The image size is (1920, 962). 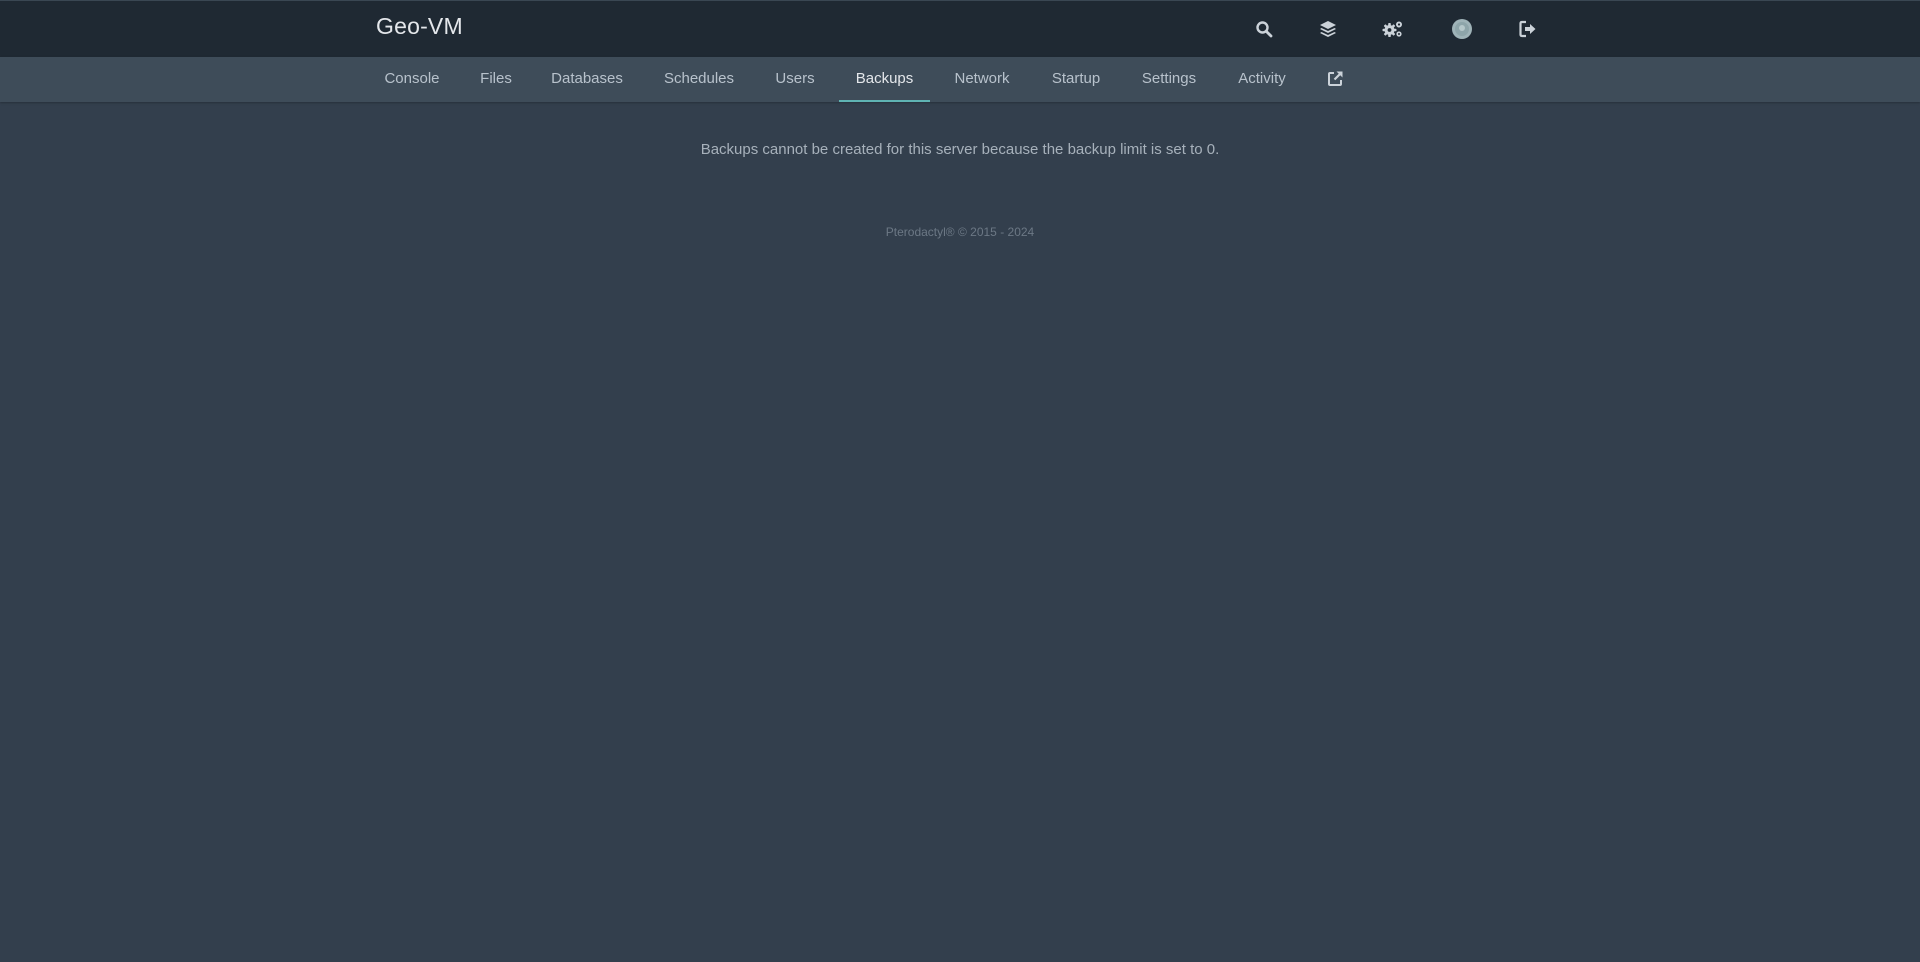 I want to click on external-link-icon, so click(x=1336, y=79).